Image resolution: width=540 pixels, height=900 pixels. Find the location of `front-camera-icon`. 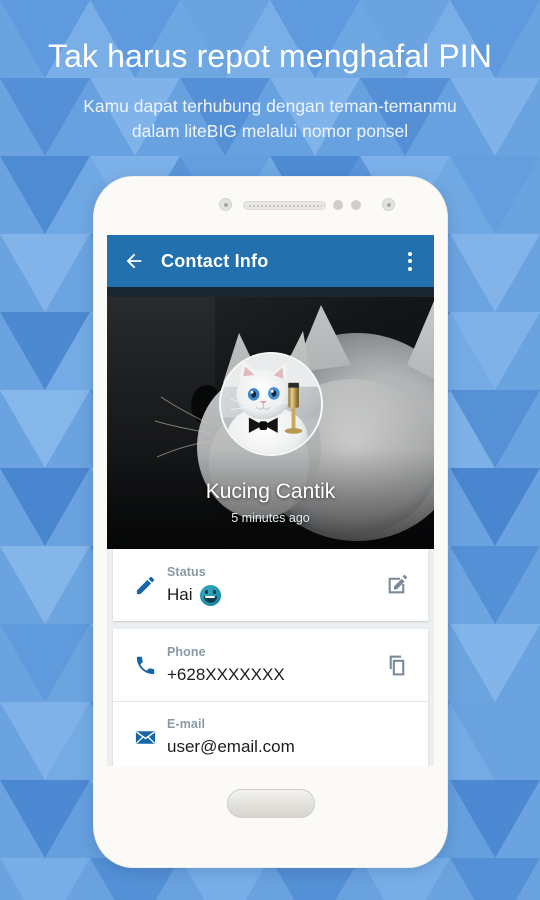

front-camera-icon is located at coordinates (388, 204).